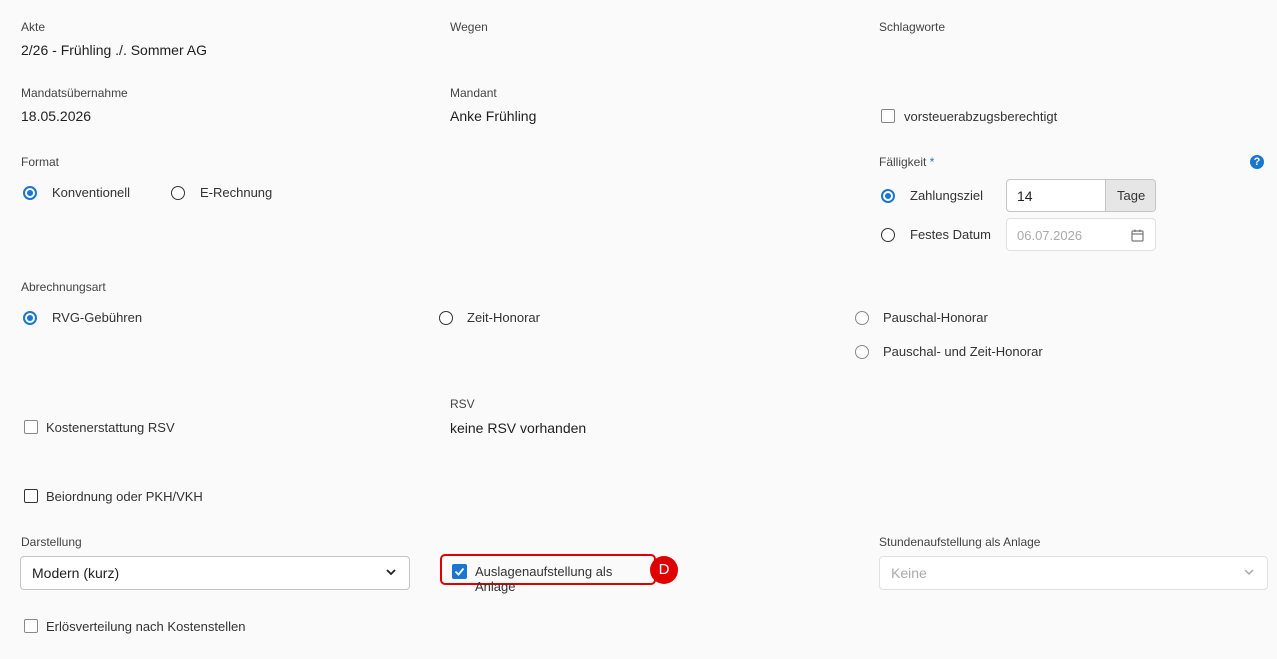 This screenshot has height=659, width=1277. Describe the element at coordinates (74, 93) in the screenshot. I see `mandatsuebernahme-label: Mandatsübernahme` at that location.